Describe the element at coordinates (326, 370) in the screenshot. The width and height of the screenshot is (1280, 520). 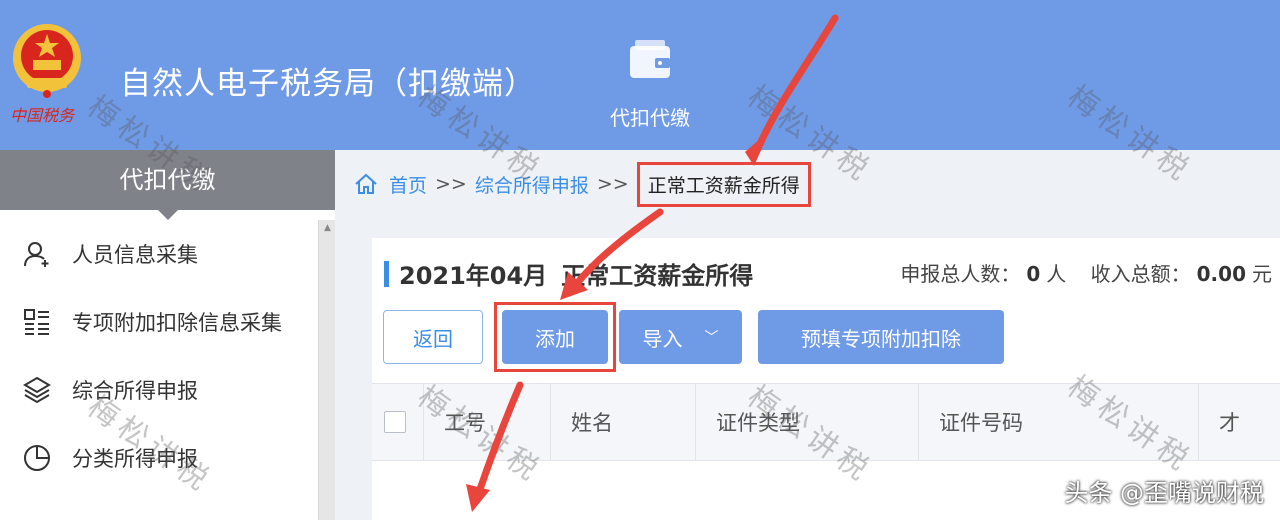
I see `sidebar-scrollbar: ▲` at that location.